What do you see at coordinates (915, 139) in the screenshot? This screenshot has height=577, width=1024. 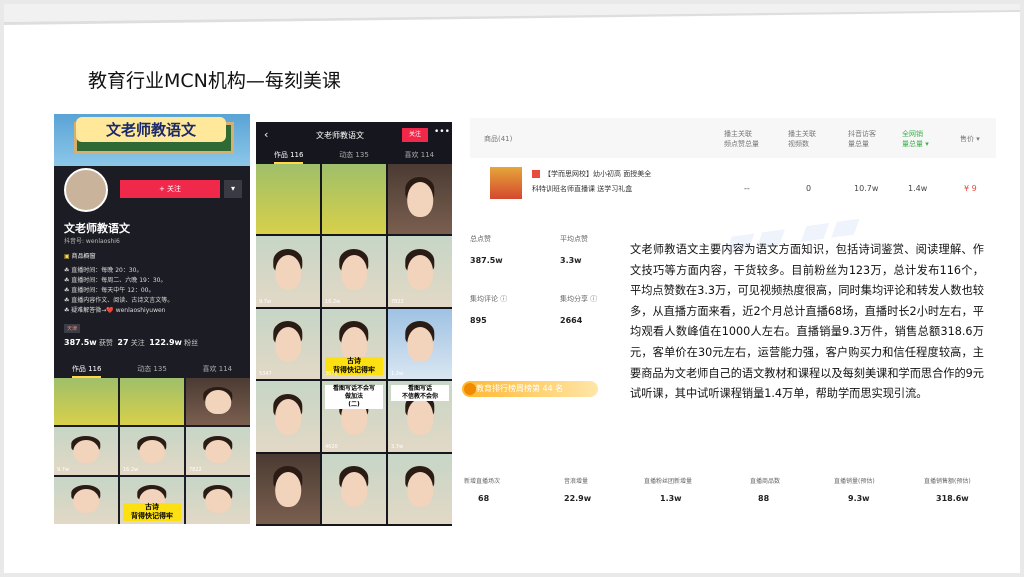 I see `col-total-sales: 全网销 量总量 ▾` at bounding box center [915, 139].